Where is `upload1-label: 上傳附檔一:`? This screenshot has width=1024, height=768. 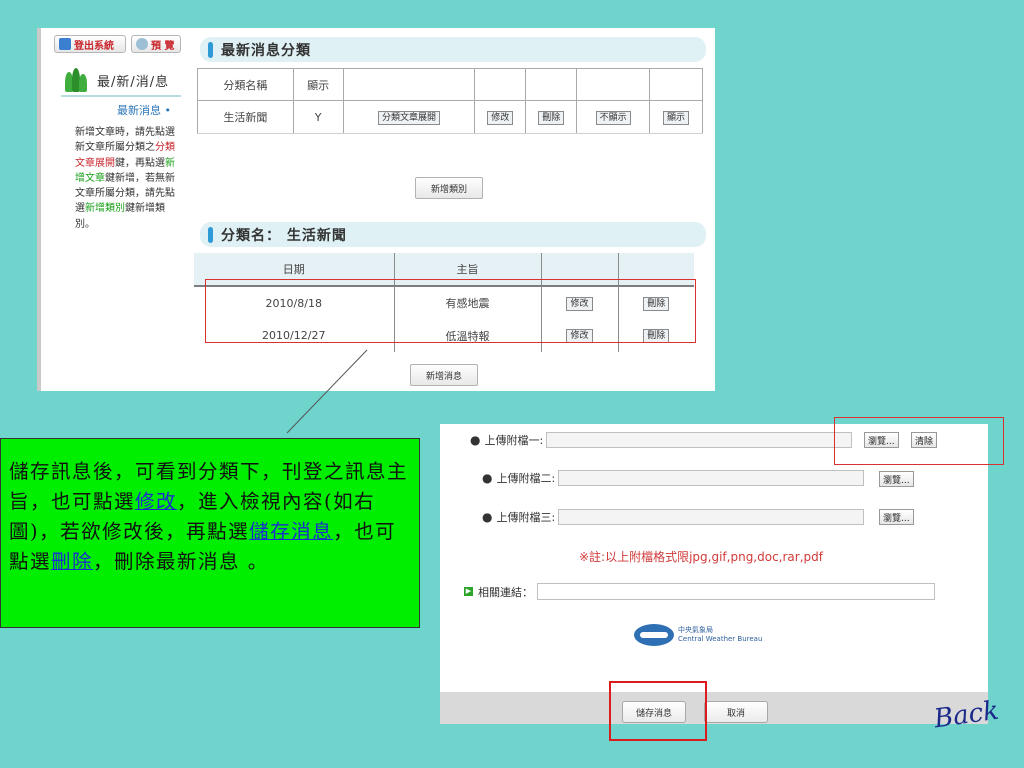
upload1-label: 上傳附檔一: is located at coordinates (514, 440).